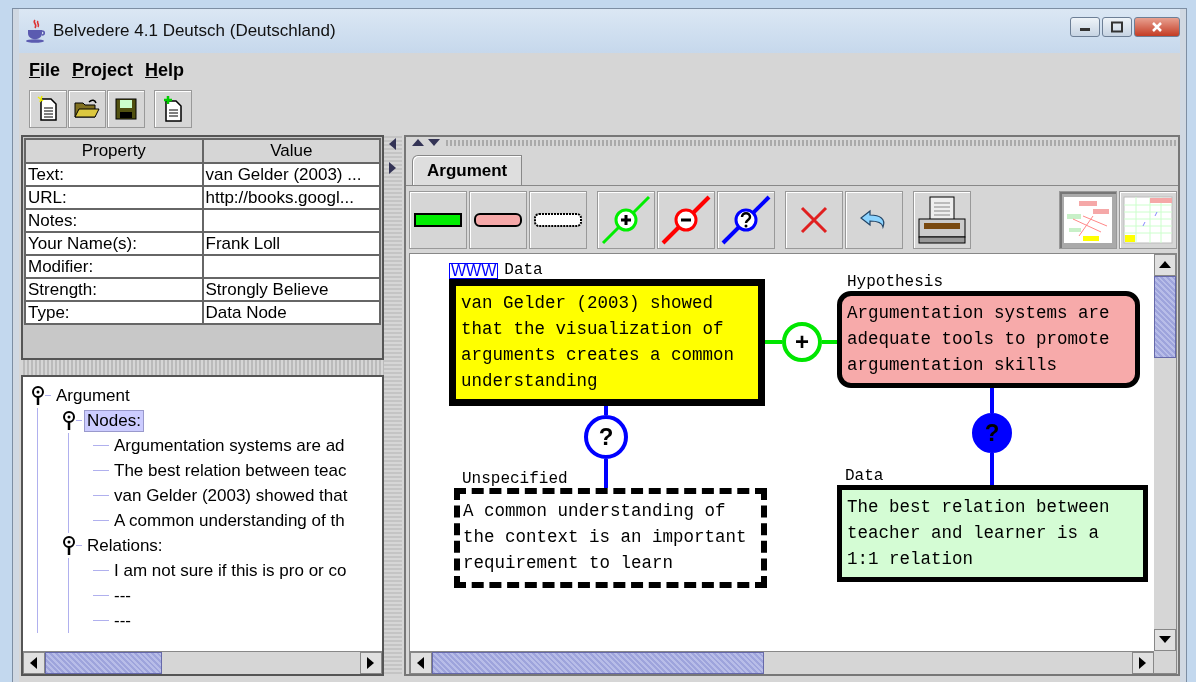 Image resolution: width=1196 pixels, height=682 pixels. I want to click on delete-icon, so click(814, 220).